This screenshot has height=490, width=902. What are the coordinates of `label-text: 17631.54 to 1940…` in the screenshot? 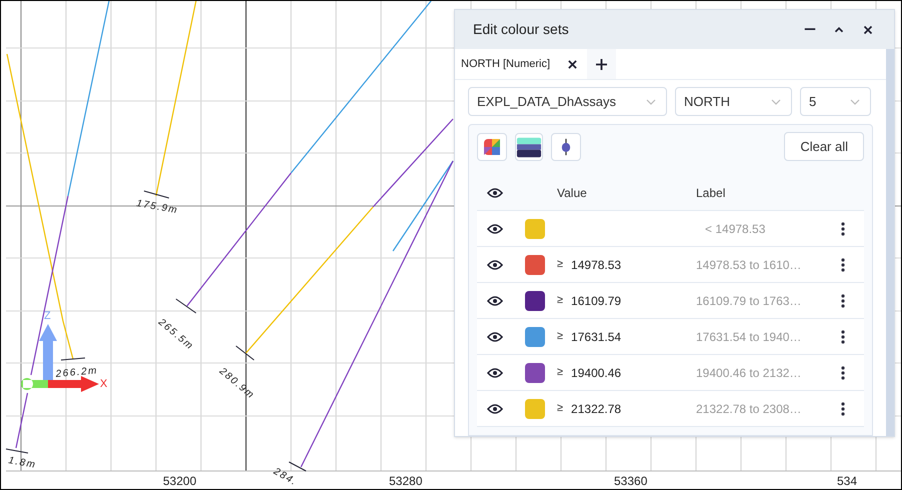 It's located at (749, 337).